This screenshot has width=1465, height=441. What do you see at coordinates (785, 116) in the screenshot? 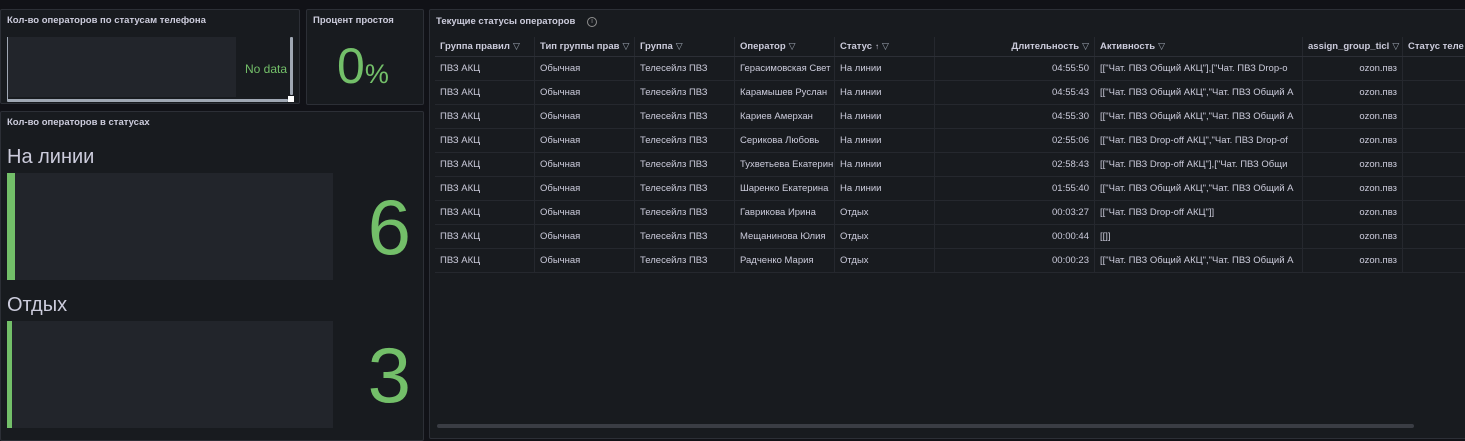
I see `table-cell: Кариев Амерхан` at bounding box center [785, 116].